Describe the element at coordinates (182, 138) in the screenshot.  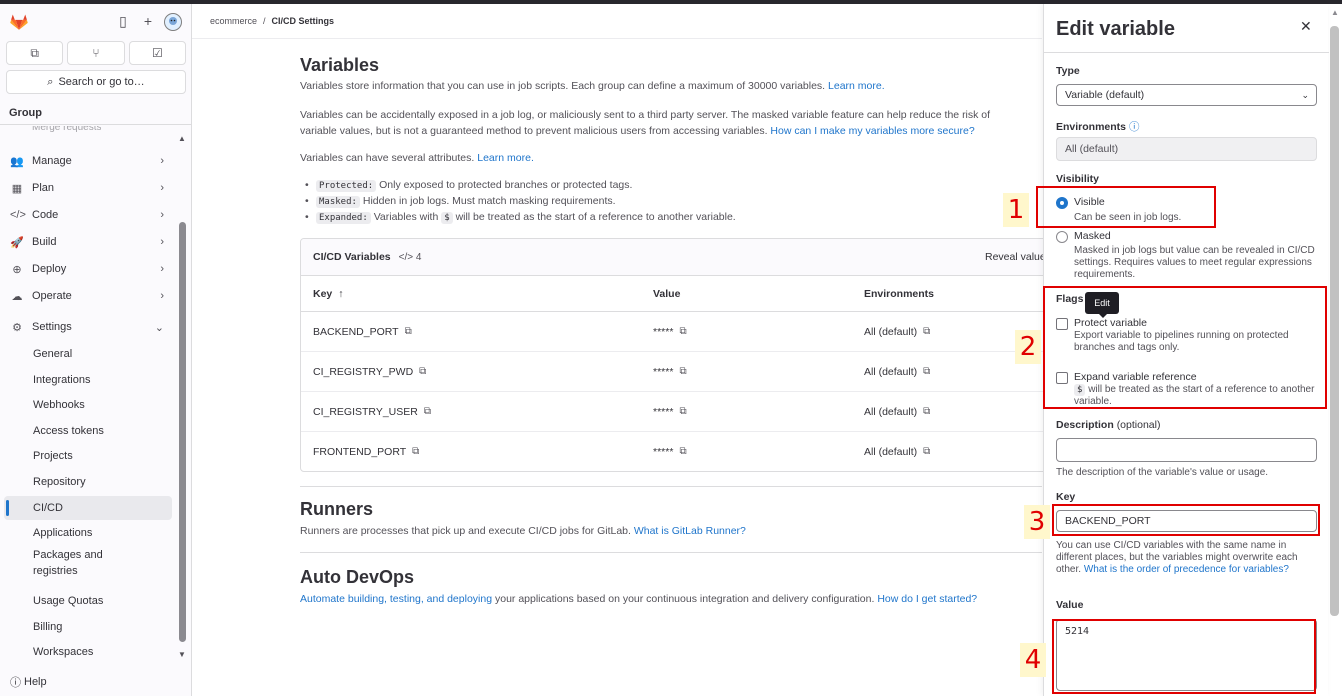
I see `scroll-up-arrow-icon: ▲` at that location.